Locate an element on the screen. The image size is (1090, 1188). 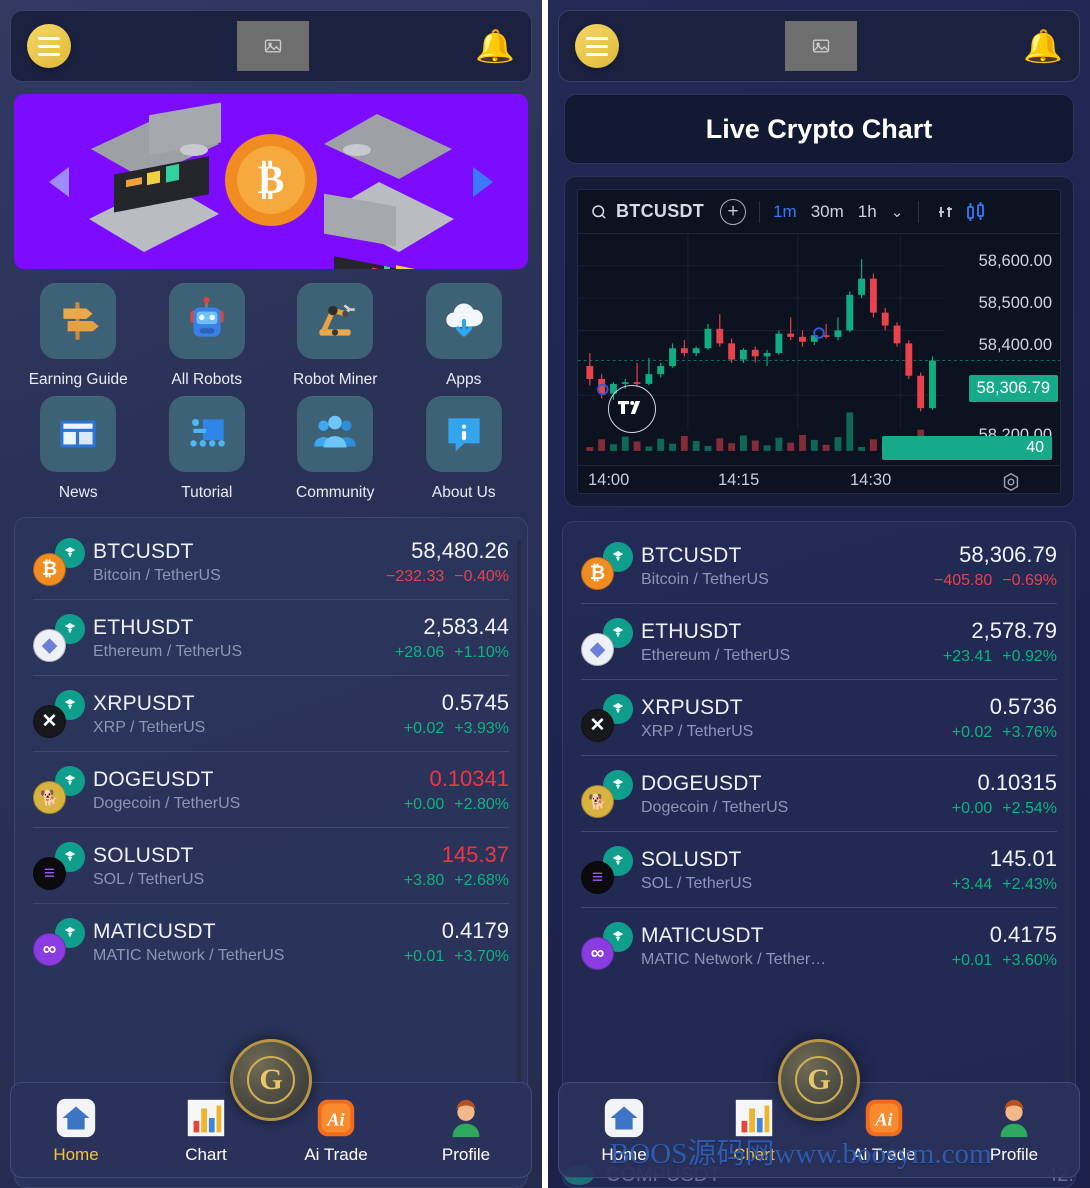
menu-item-community: Community is located at coordinates (335, 450).